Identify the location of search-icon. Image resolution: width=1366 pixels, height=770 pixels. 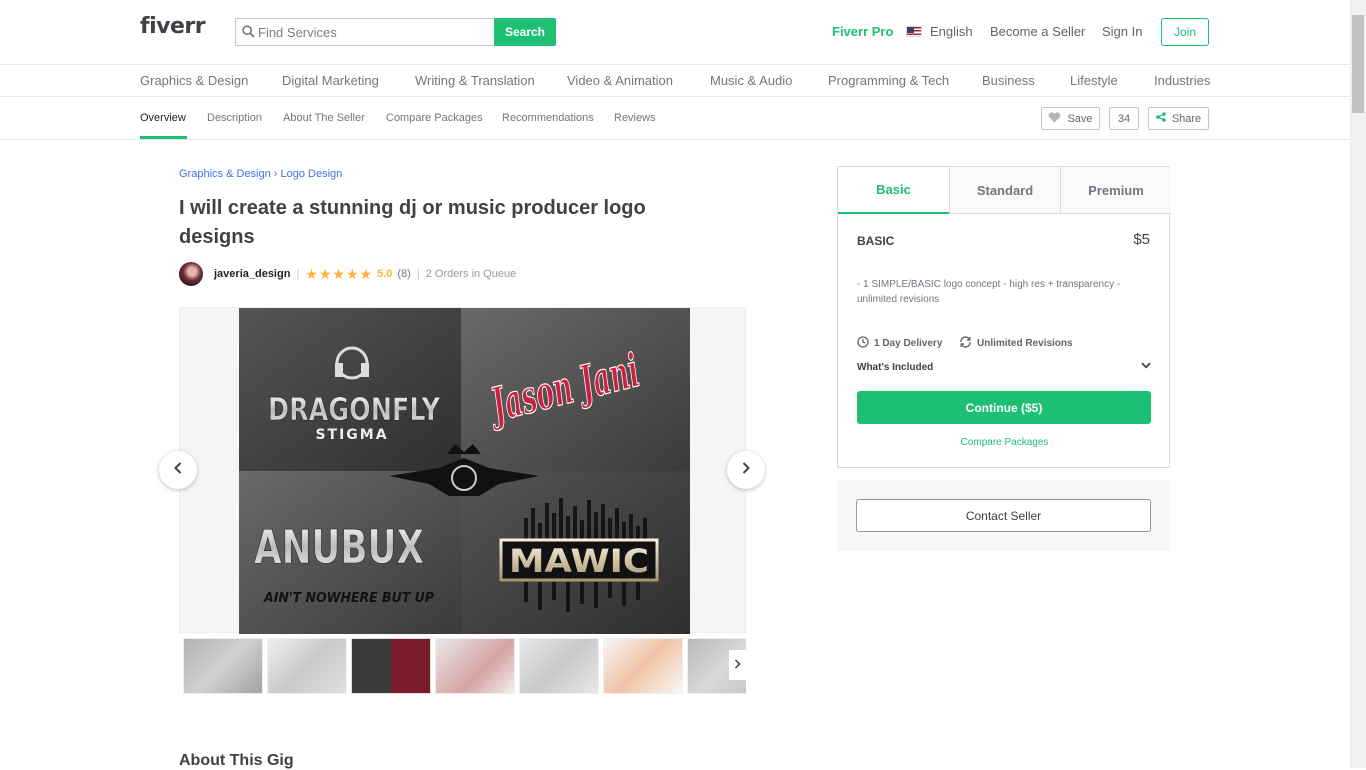
(248, 34).